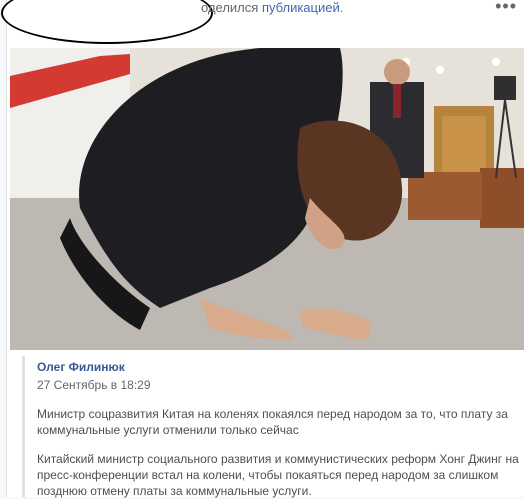  I want to click on post-header-text: оделился публикацией., so click(272, 7).